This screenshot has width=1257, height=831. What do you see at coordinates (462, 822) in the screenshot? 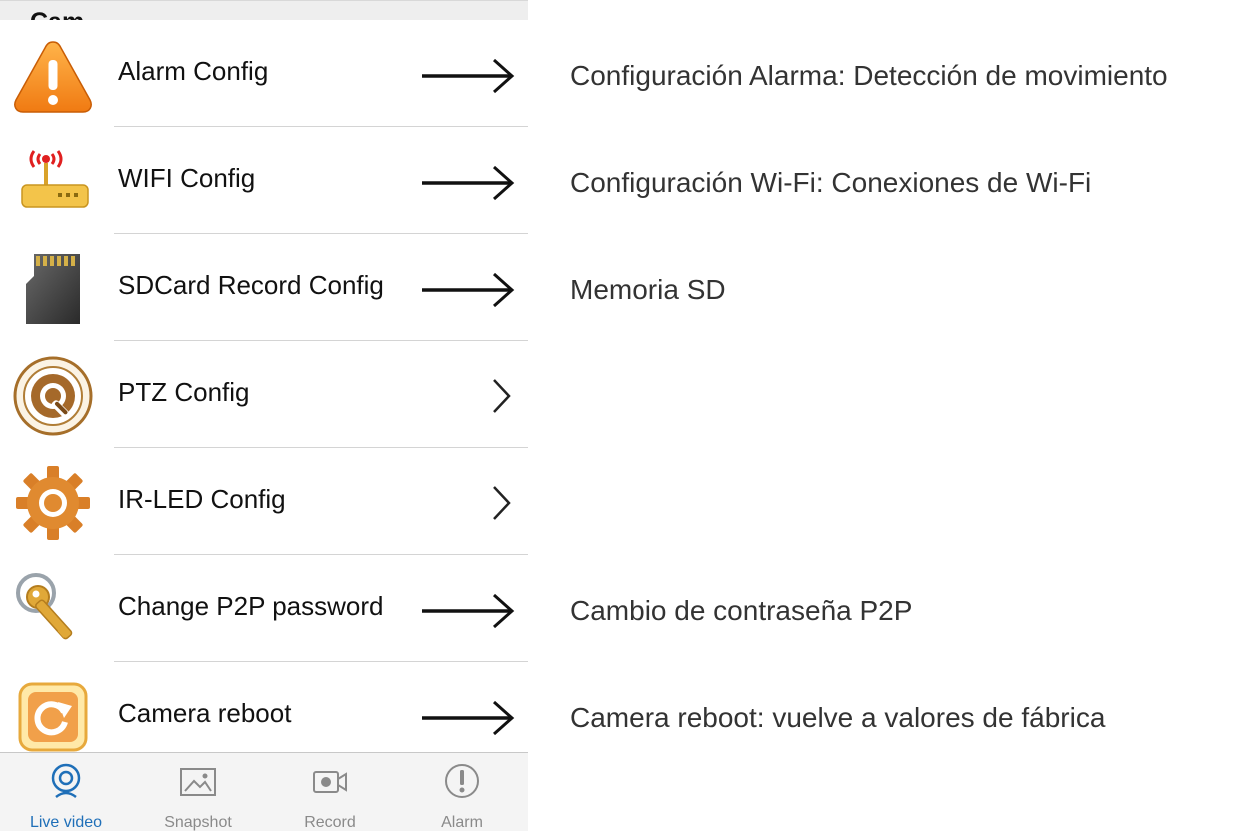
I see `tab-label: Alarm` at bounding box center [462, 822].